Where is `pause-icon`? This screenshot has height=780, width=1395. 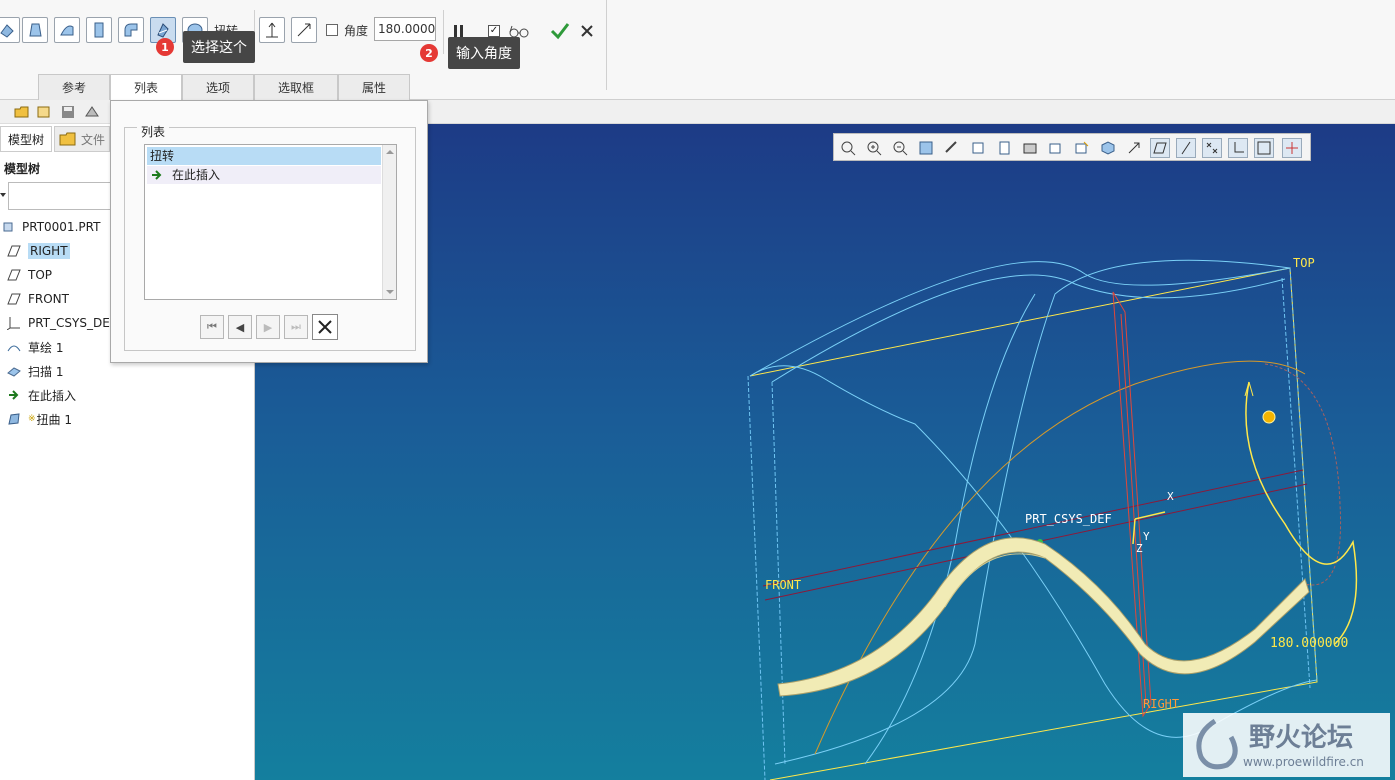
pause-icon is located at coordinates (459, 31).